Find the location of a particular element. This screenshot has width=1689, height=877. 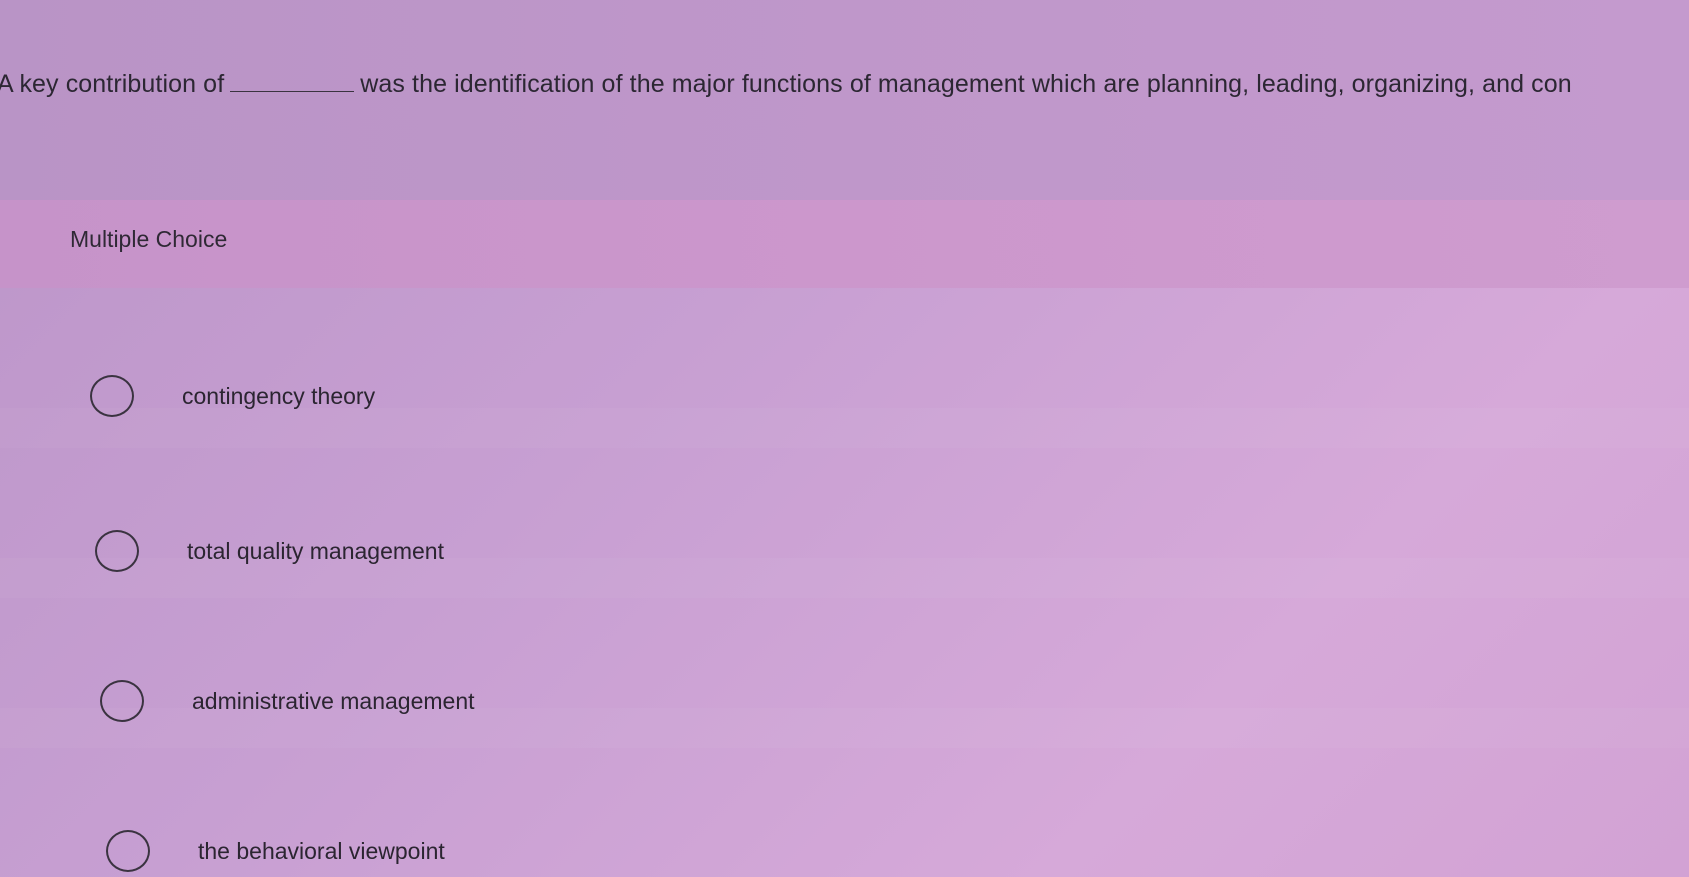

question-type-label: Multiple Choice is located at coordinates (149, 239).